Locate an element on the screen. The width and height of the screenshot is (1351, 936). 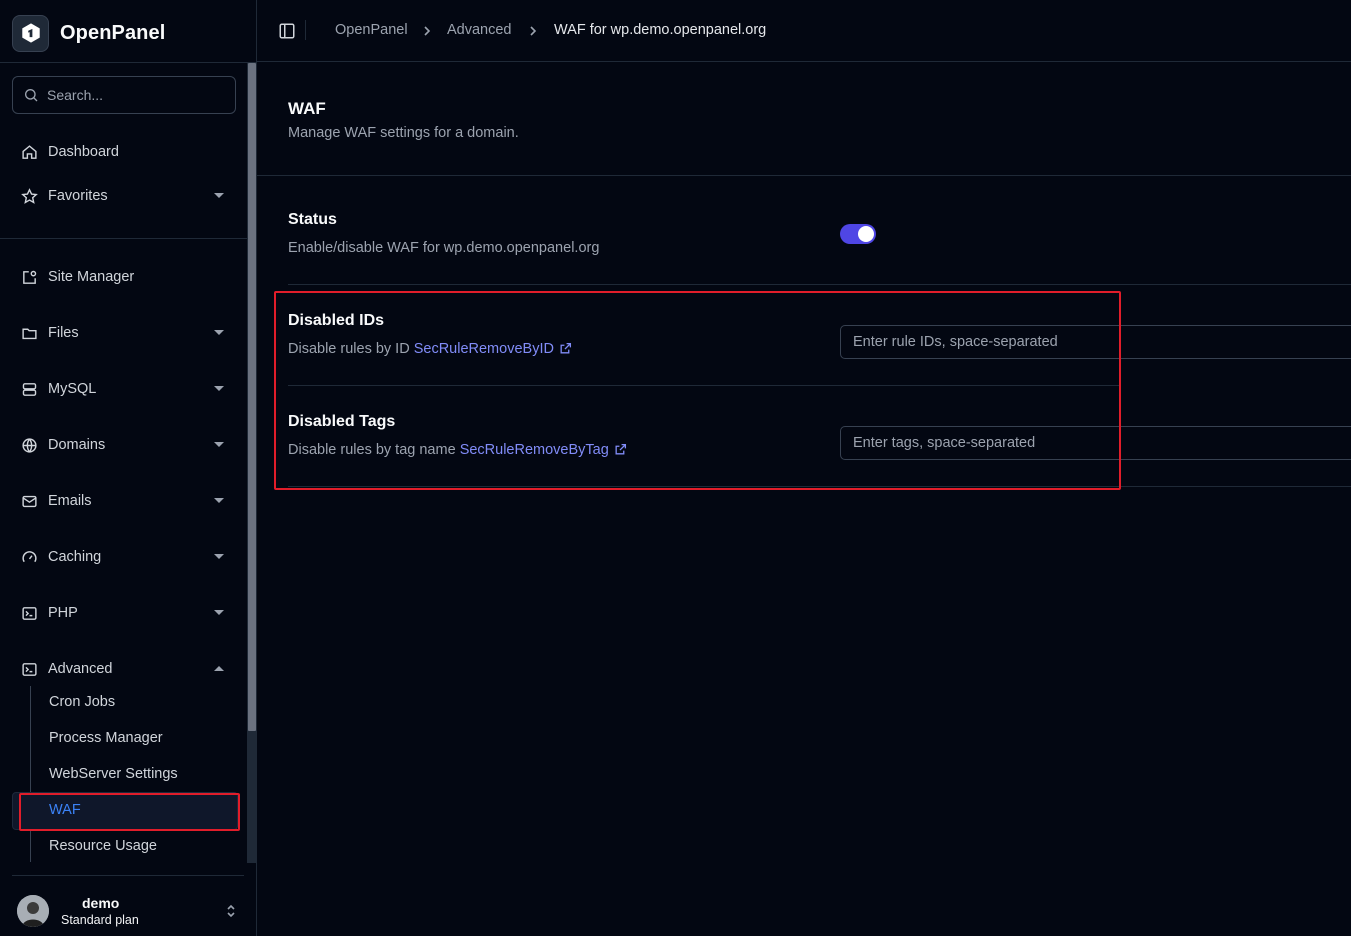
avatar is located at coordinates (33, 911).